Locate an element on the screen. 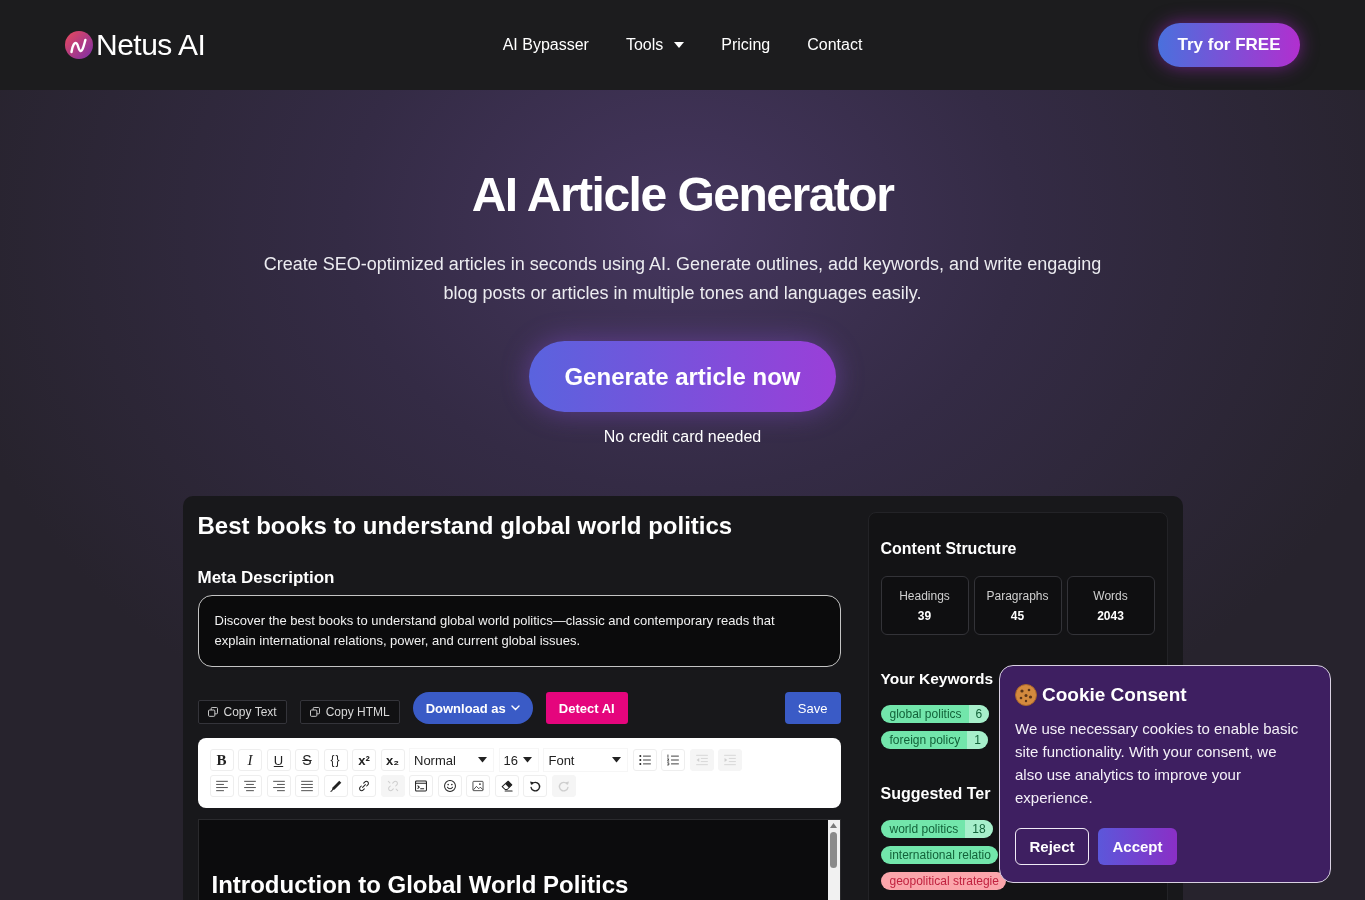 Image resolution: width=1365 pixels, height=900 pixels. no-credit-card-note: No credit card needed is located at coordinates (682, 437).